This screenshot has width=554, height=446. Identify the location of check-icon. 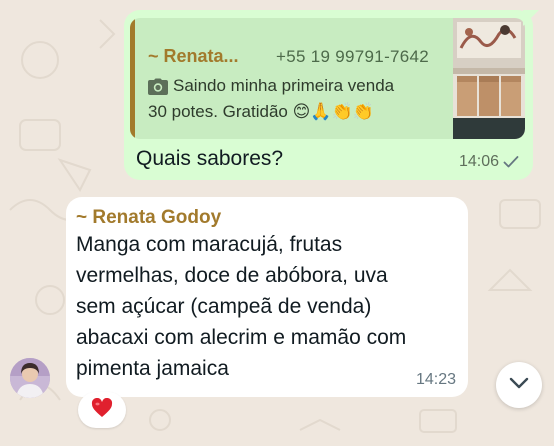
(511, 162).